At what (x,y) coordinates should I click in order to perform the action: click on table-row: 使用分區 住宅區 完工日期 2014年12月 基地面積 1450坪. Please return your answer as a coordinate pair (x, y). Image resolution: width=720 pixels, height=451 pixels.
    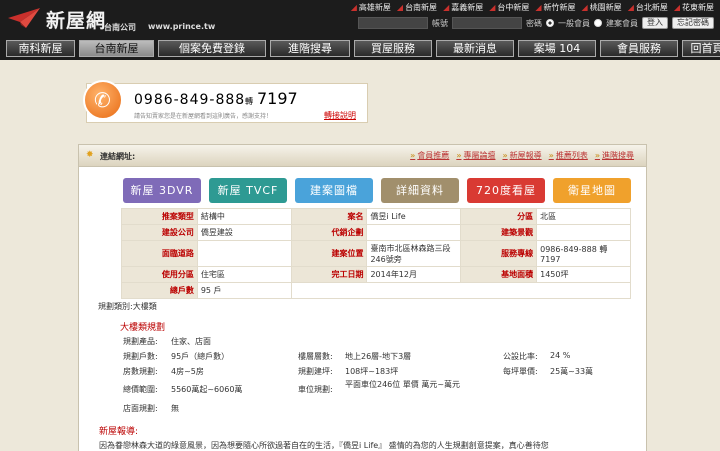
    Looking at the image, I should click on (376, 274).